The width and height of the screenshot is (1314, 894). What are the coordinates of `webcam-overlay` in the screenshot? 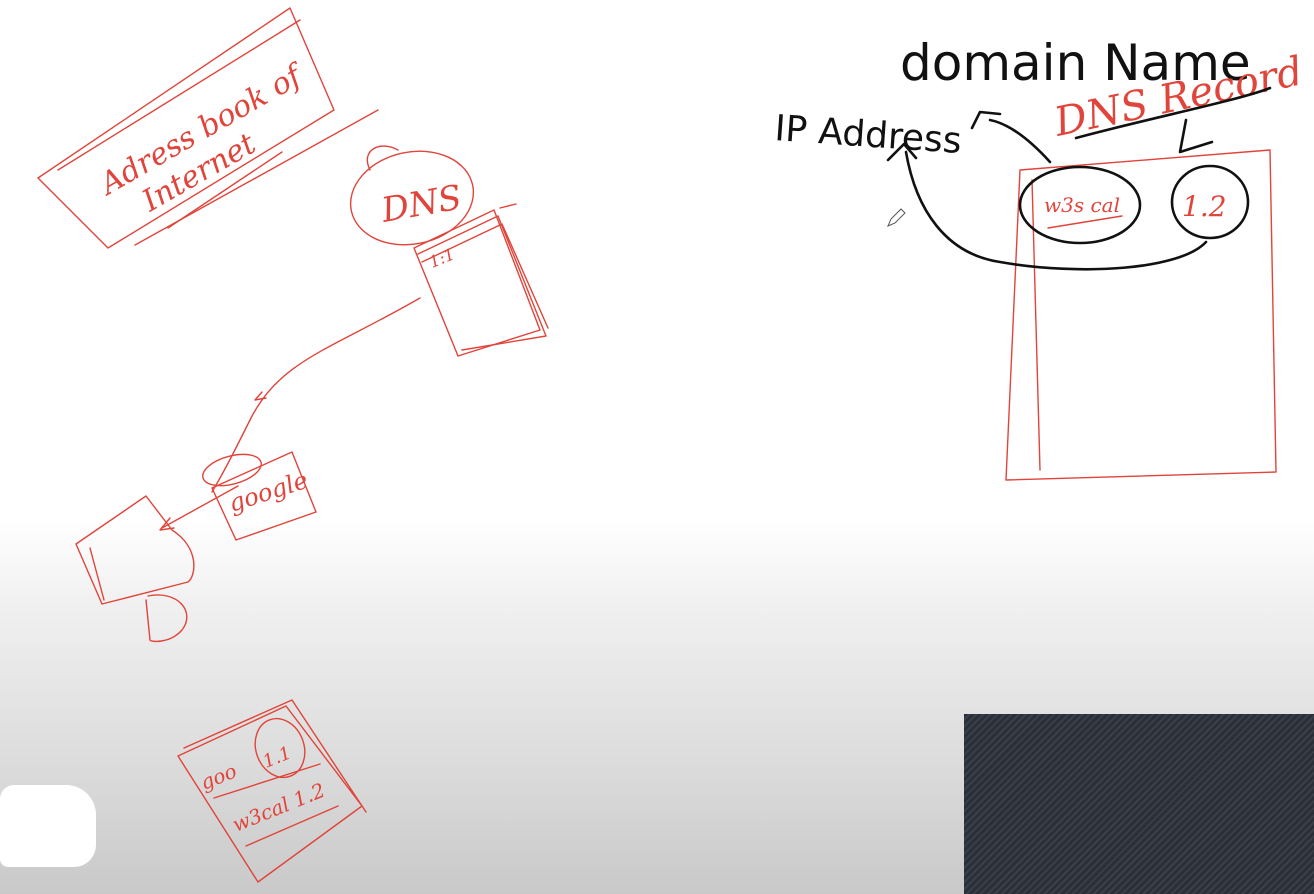 It's located at (1139, 804).